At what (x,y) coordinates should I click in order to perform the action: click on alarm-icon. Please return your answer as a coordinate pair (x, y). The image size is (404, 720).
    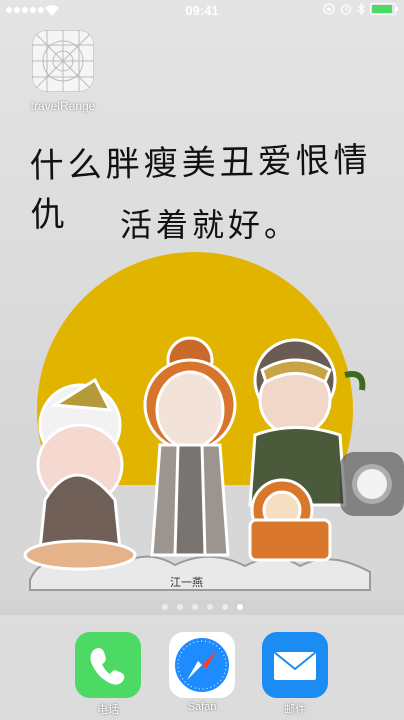
    Looking at the image, I should click on (346, 9).